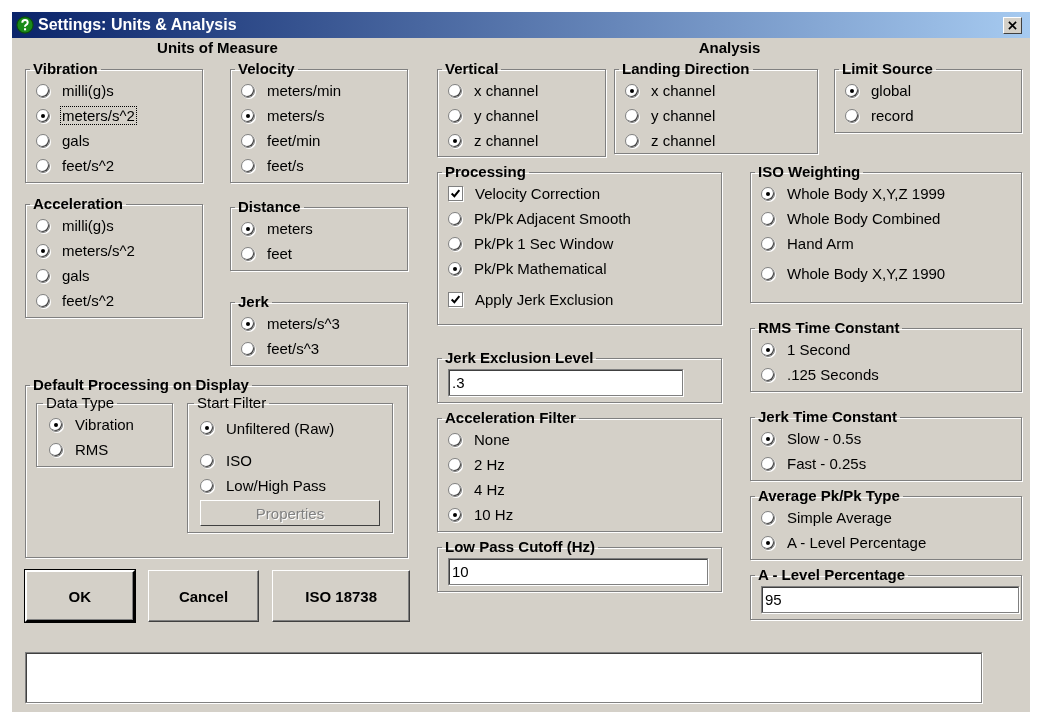  What do you see at coordinates (104, 424) in the screenshot?
I see `option-label: Vibration` at bounding box center [104, 424].